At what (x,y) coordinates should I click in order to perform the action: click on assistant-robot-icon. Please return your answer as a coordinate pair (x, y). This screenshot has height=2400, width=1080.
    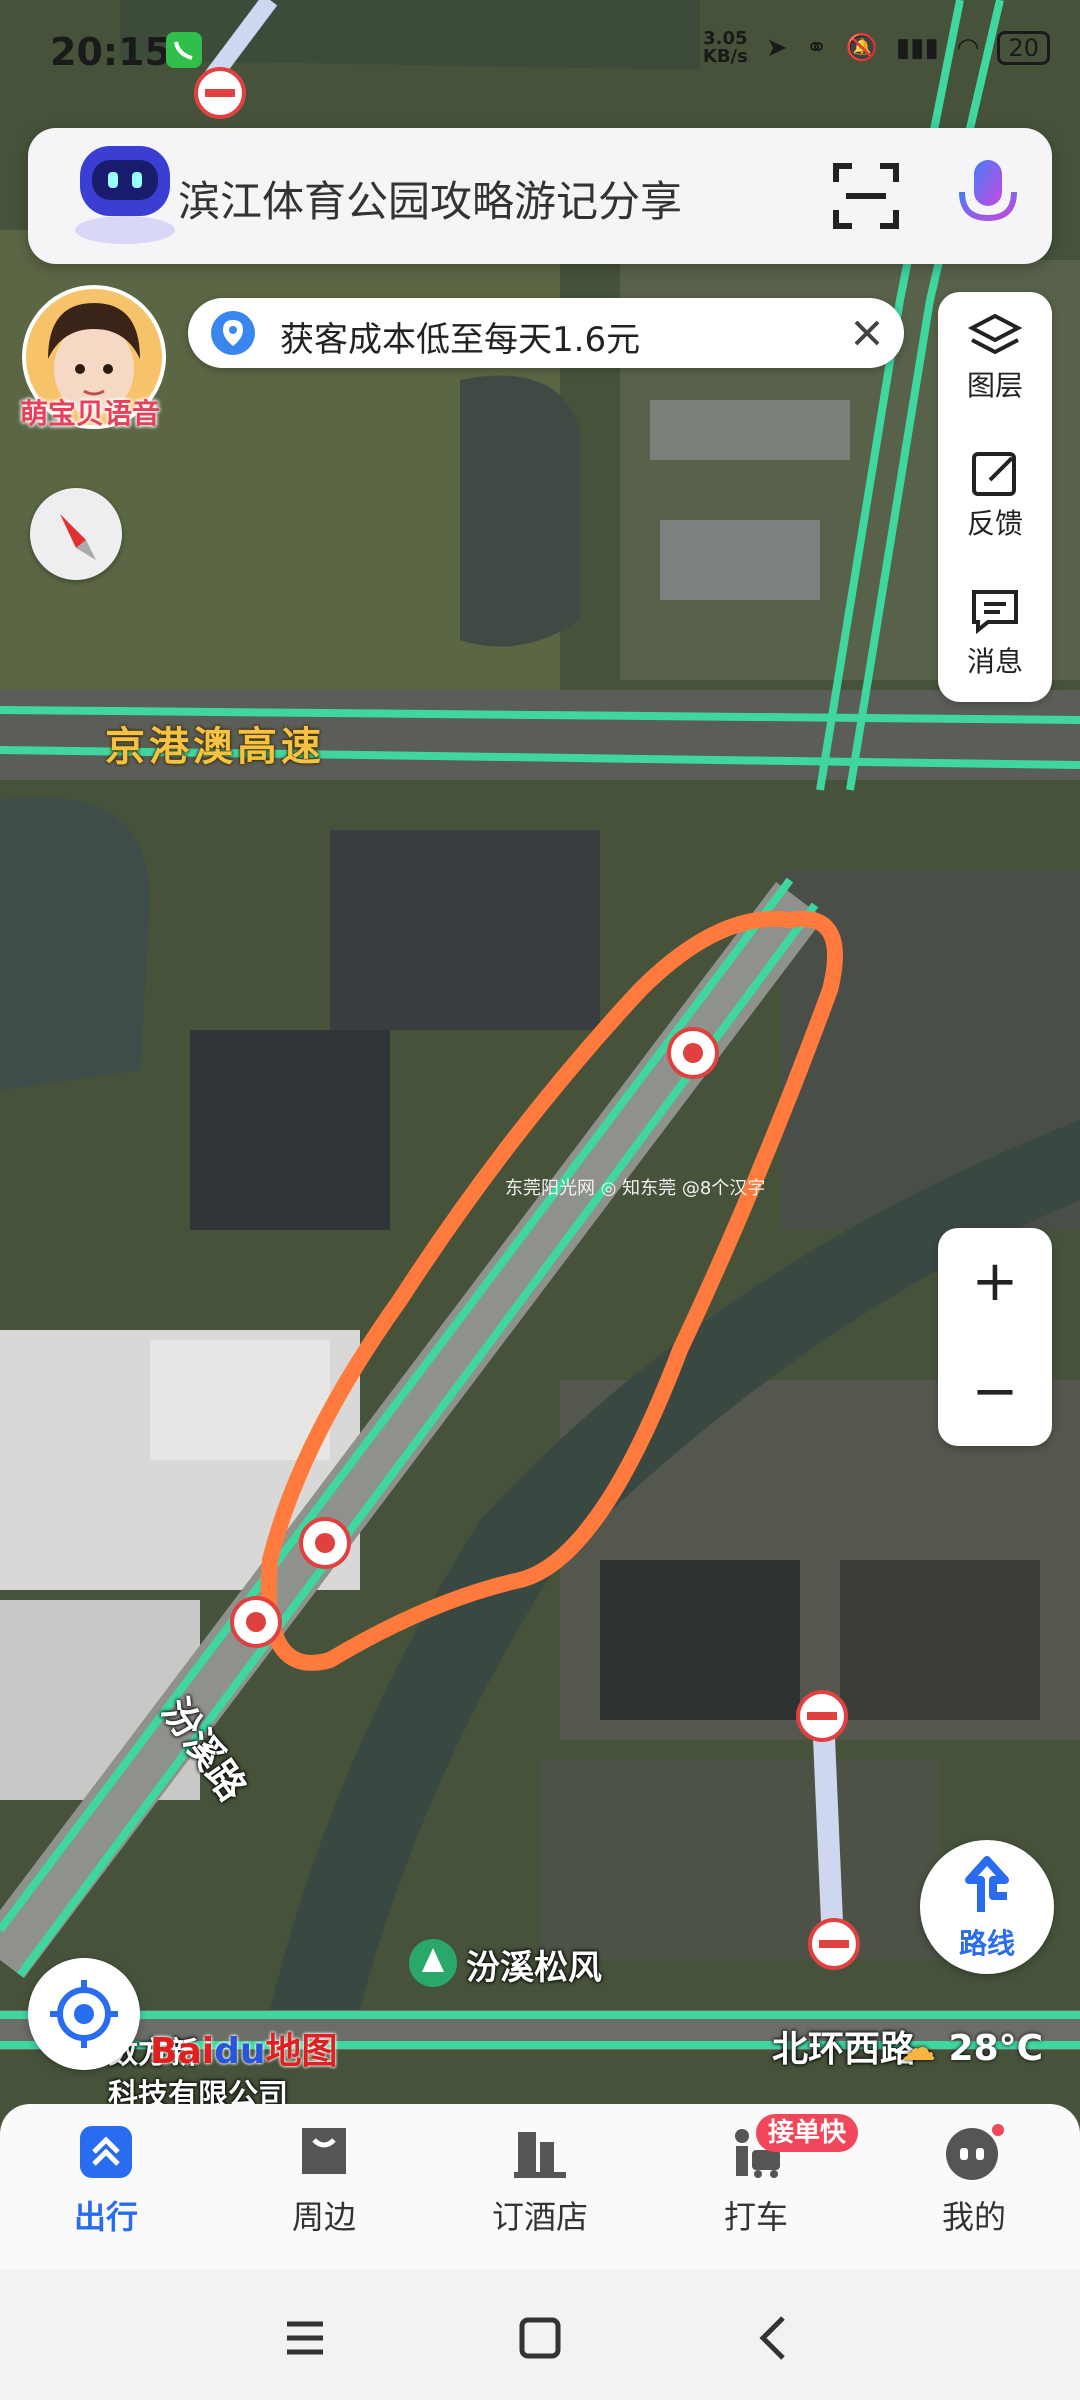
    Looking at the image, I should click on (125, 189).